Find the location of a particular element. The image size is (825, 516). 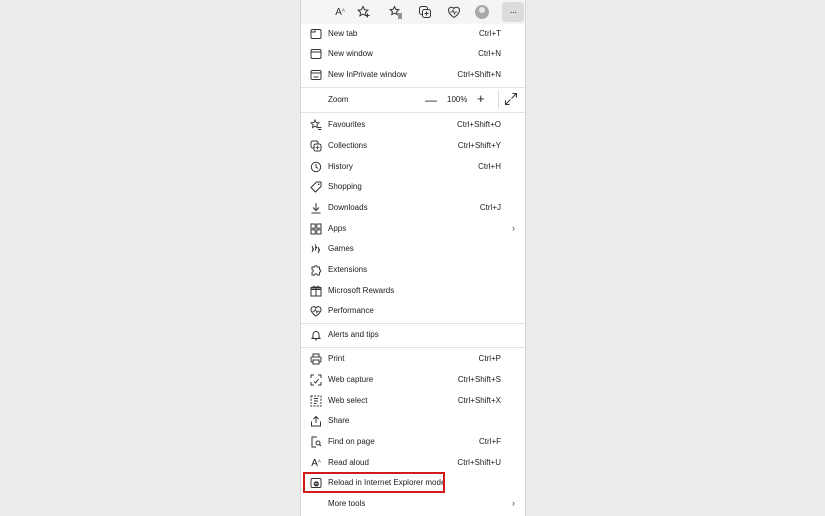

menu-item-new-tab: New tab Ctrl+T is located at coordinates (413, 34).